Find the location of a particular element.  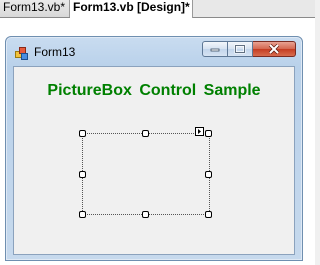

form-app-icon is located at coordinates (21, 53).